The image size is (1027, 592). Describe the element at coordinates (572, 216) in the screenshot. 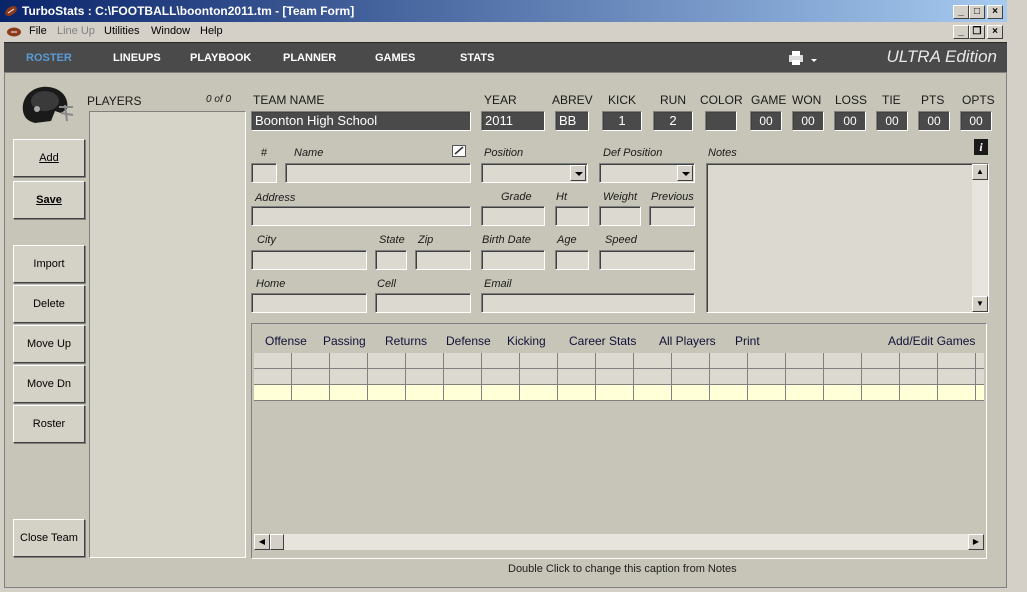

I see `ht-field` at that location.